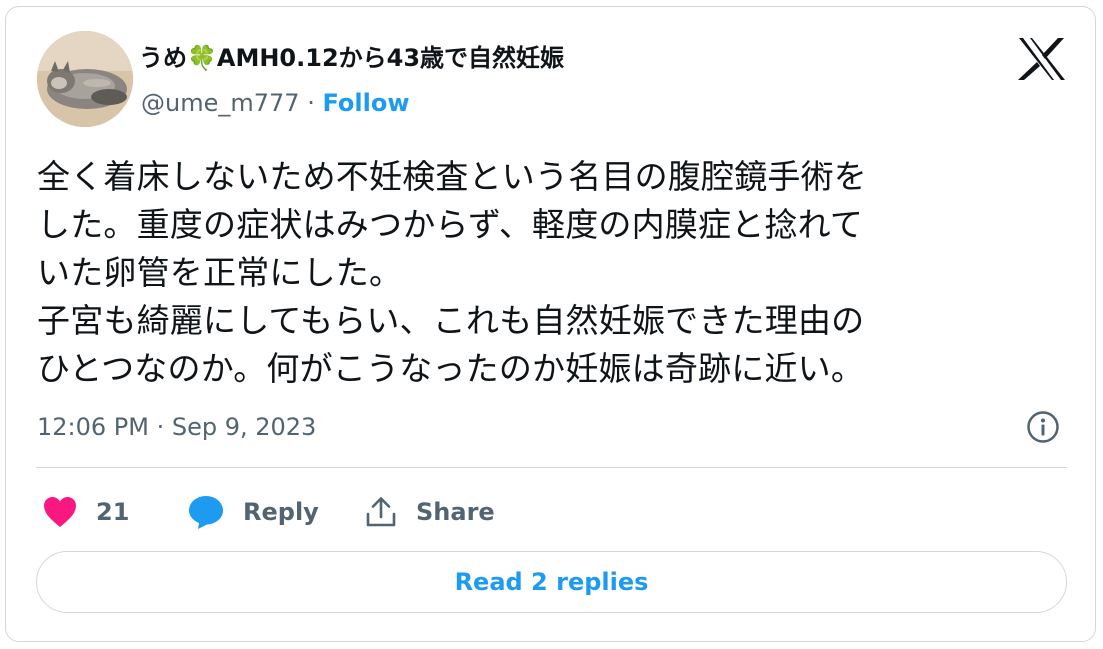 Image resolution: width=1103 pixels, height=649 pixels. Describe the element at coordinates (60, 512) in the screenshot. I see `heart-icon` at that location.